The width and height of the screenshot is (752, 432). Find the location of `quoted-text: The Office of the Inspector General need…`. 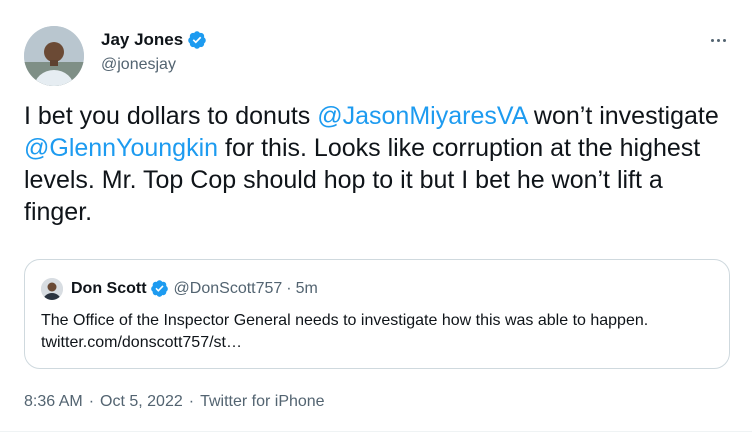

quoted-text: The Office of the Inspector General need… is located at coordinates (345, 331).